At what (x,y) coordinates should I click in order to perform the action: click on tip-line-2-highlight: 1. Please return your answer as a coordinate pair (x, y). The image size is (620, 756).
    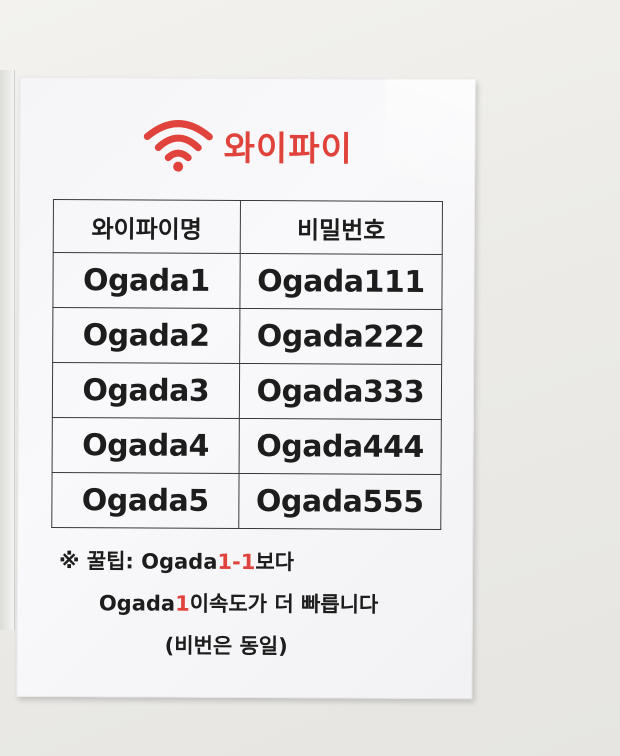
    Looking at the image, I should click on (182, 603).